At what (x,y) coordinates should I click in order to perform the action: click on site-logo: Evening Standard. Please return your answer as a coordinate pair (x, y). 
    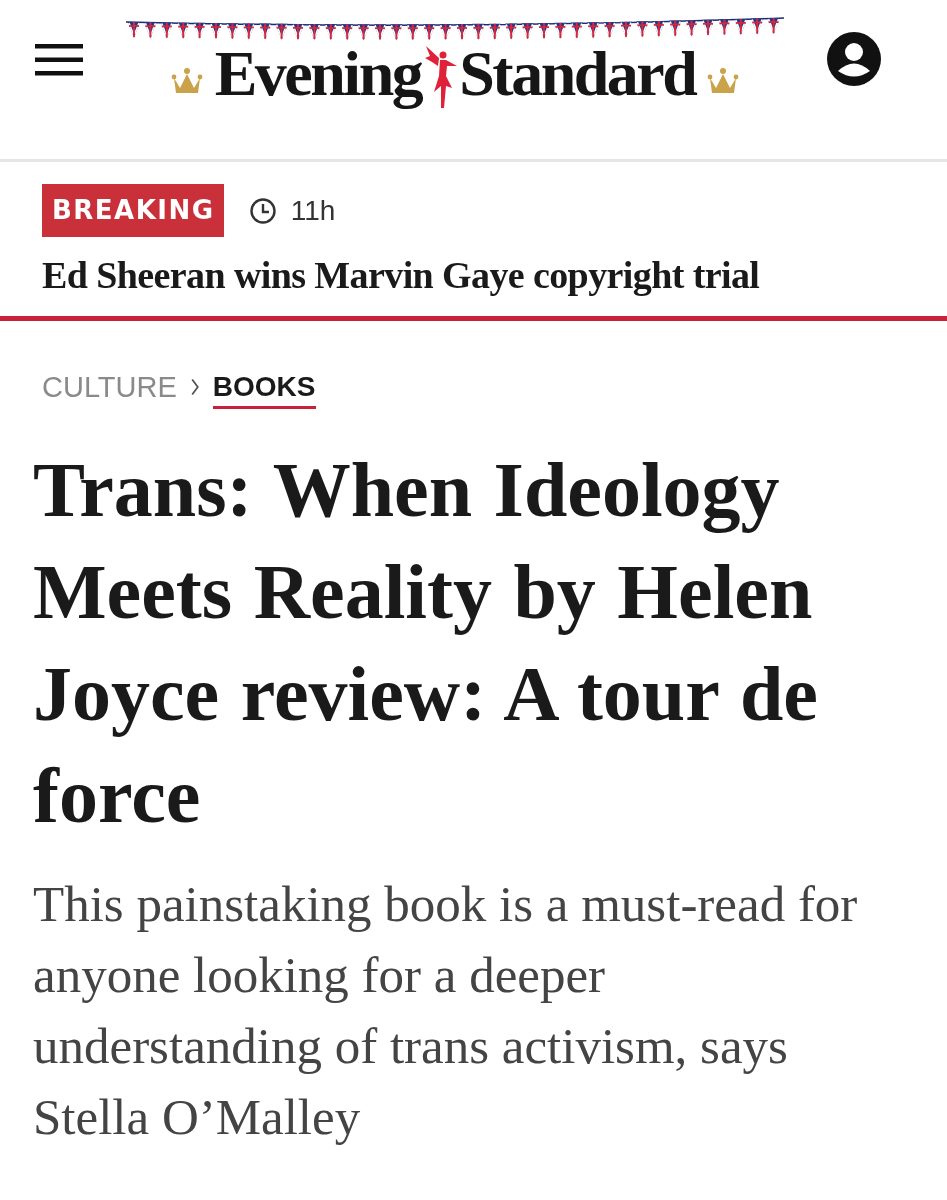
    Looking at the image, I should click on (455, 74).